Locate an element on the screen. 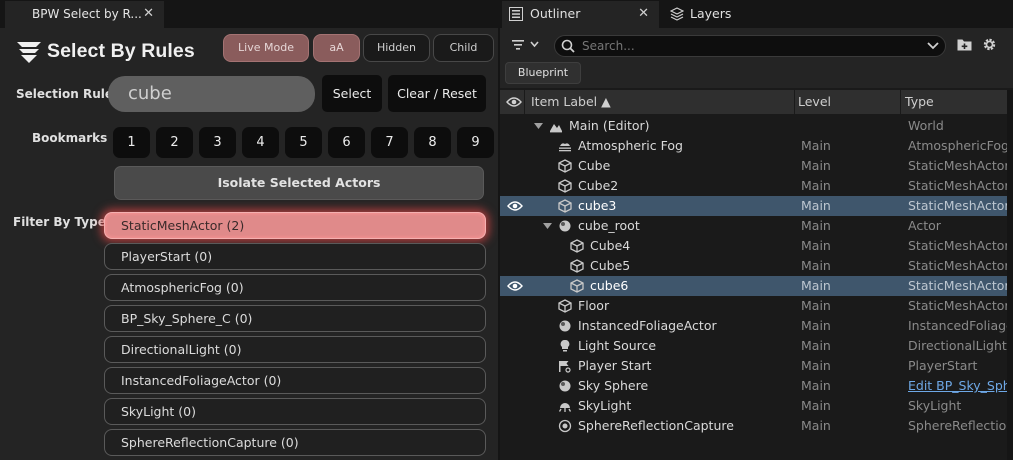 This screenshot has width=1013, height=460. bookmark-1-button: 1 is located at coordinates (131, 142).